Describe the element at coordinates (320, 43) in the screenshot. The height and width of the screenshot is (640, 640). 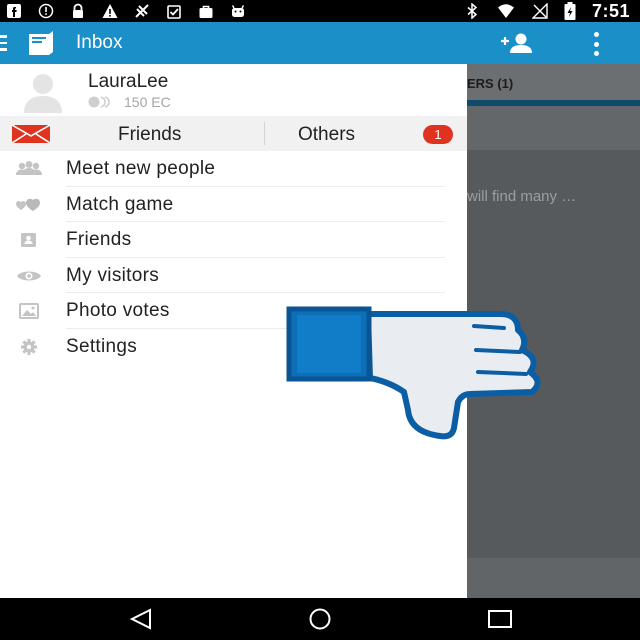
I see `app-bar: Inbox` at that location.